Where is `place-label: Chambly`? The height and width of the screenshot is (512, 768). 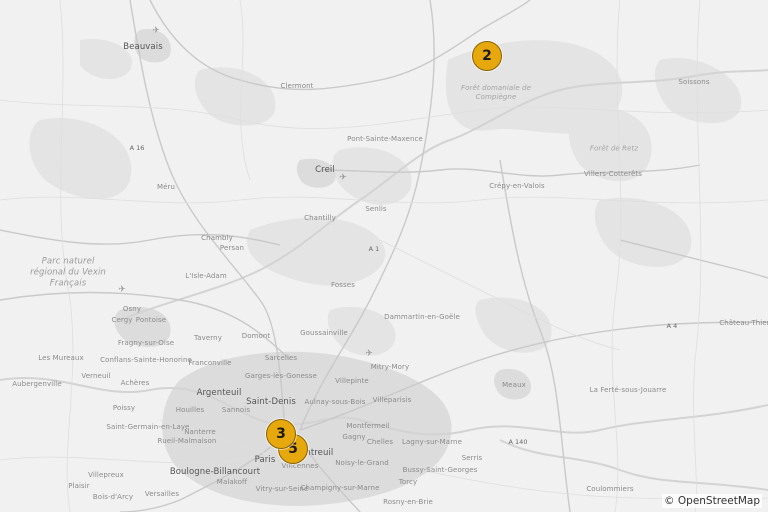 place-label: Chambly is located at coordinates (217, 238).